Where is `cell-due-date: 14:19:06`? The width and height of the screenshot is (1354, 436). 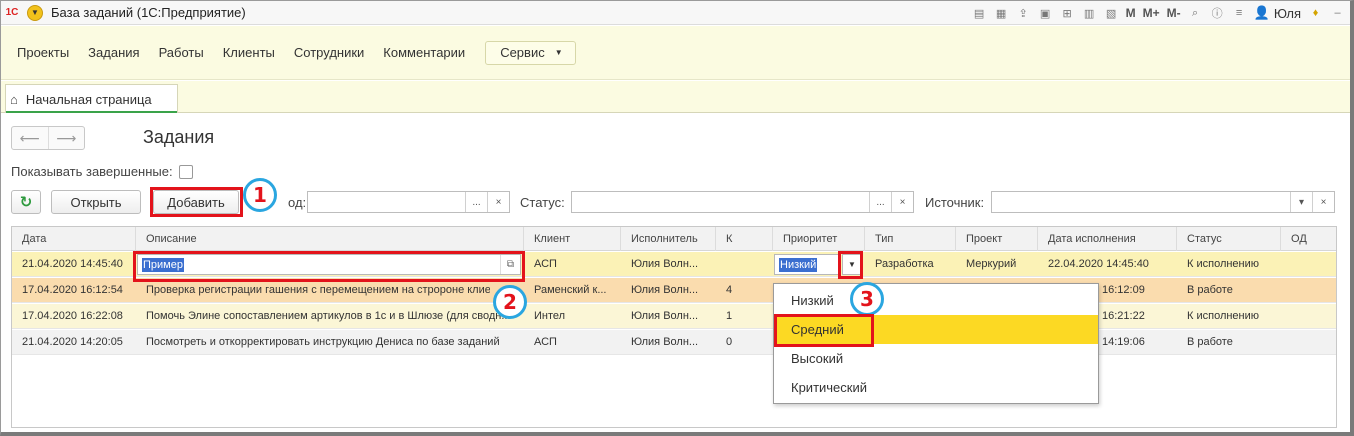
cell-due-date: 14:19:06 is located at coordinates (1123, 342).